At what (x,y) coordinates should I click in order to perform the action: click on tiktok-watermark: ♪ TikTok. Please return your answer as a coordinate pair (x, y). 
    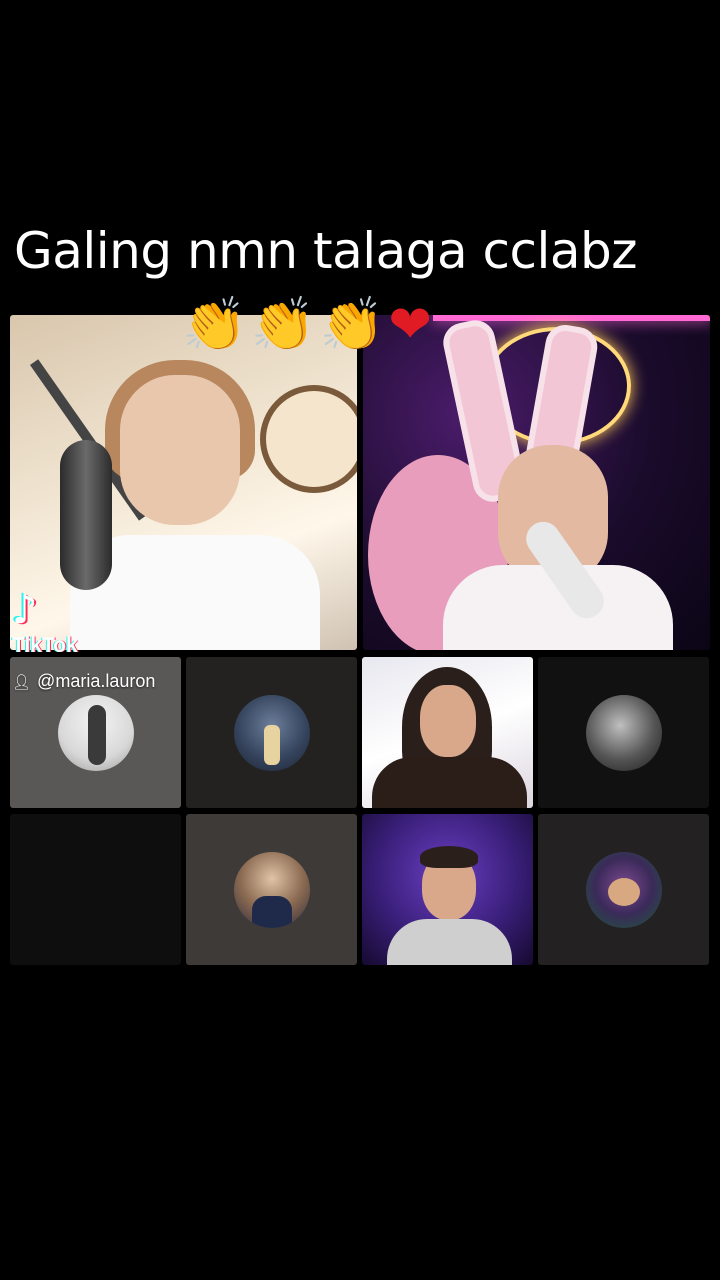
    Looking at the image, I should click on (45, 623).